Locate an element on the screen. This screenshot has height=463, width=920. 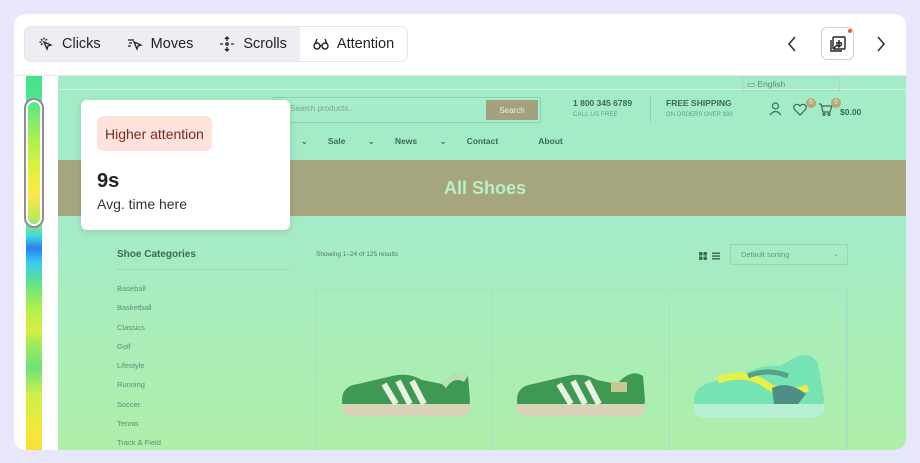
shipping-subtext: ON ORDERS OVER $99 is located at coordinates (699, 115).